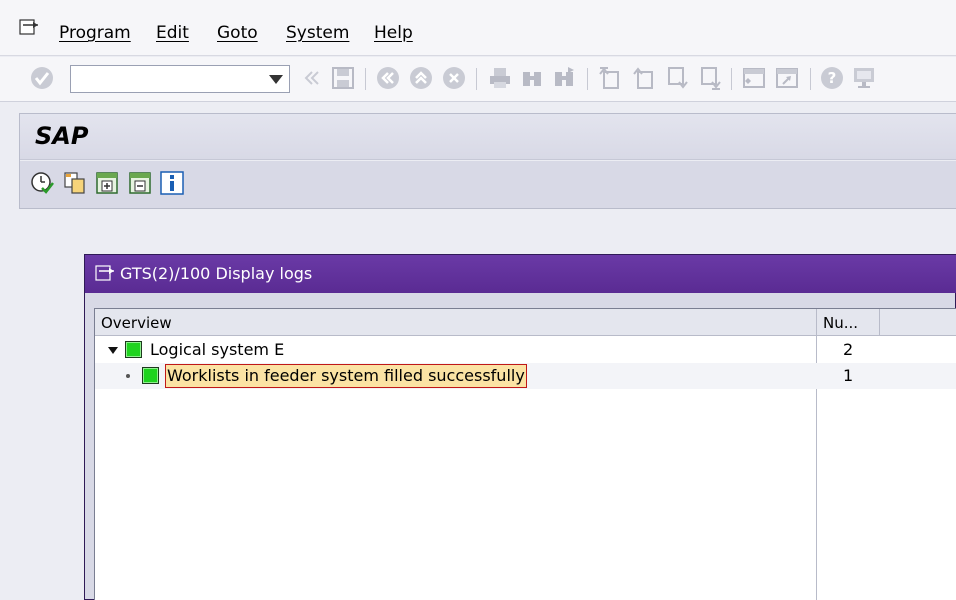  Describe the element at coordinates (237, 33) in the screenshot. I see `menu-goto: Goto` at that location.